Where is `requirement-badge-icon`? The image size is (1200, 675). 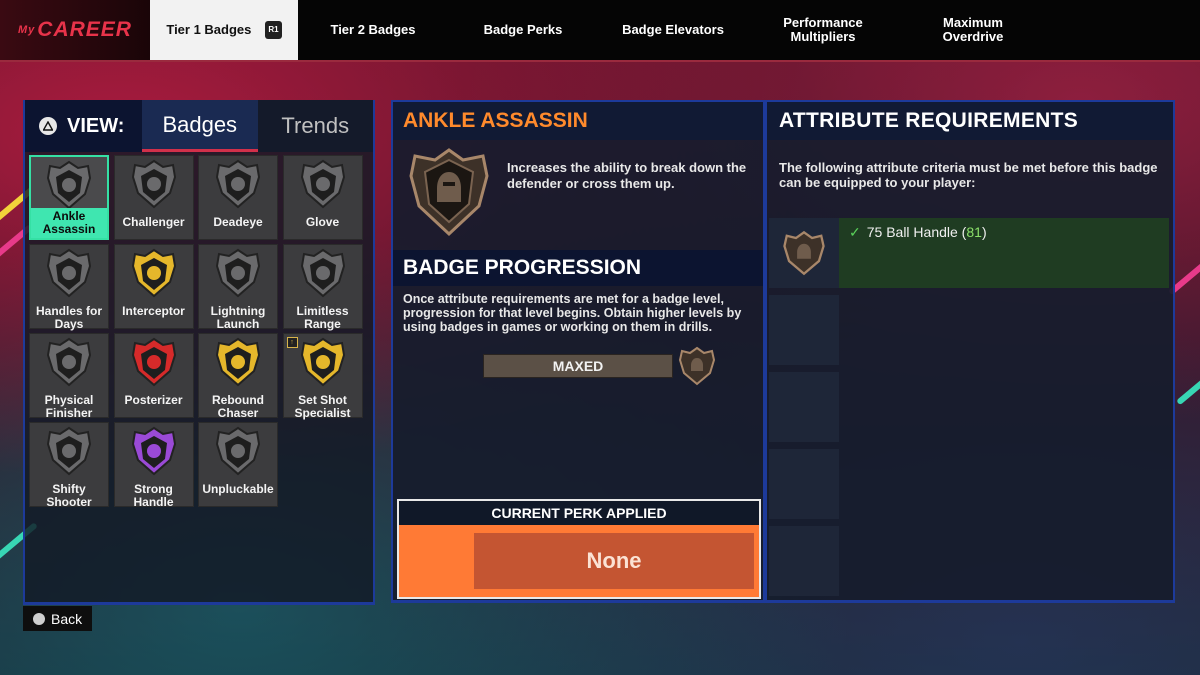
requirement-badge-icon is located at coordinates (804, 253).